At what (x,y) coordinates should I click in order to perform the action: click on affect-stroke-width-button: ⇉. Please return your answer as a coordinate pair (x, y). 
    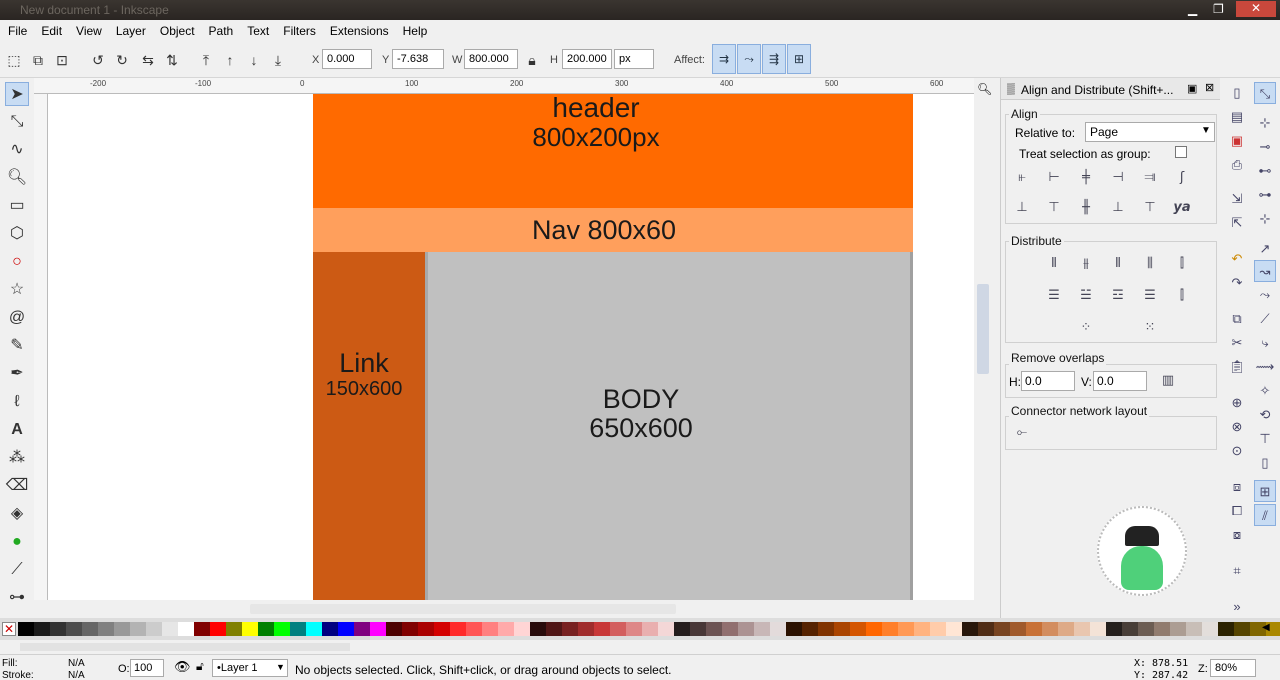
    Looking at the image, I should click on (724, 59).